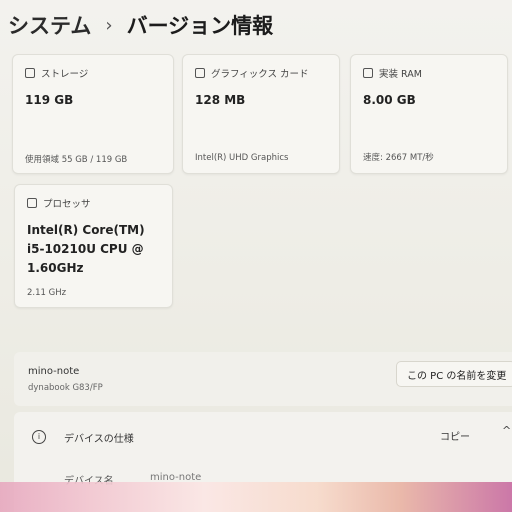 The width and height of the screenshot is (512, 512). What do you see at coordinates (93, 114) in the screenshot?
I see `storage-card: ストレージ 119 GB 使用領域 55 GB / 119 GB` at bounding box center [93, 114].